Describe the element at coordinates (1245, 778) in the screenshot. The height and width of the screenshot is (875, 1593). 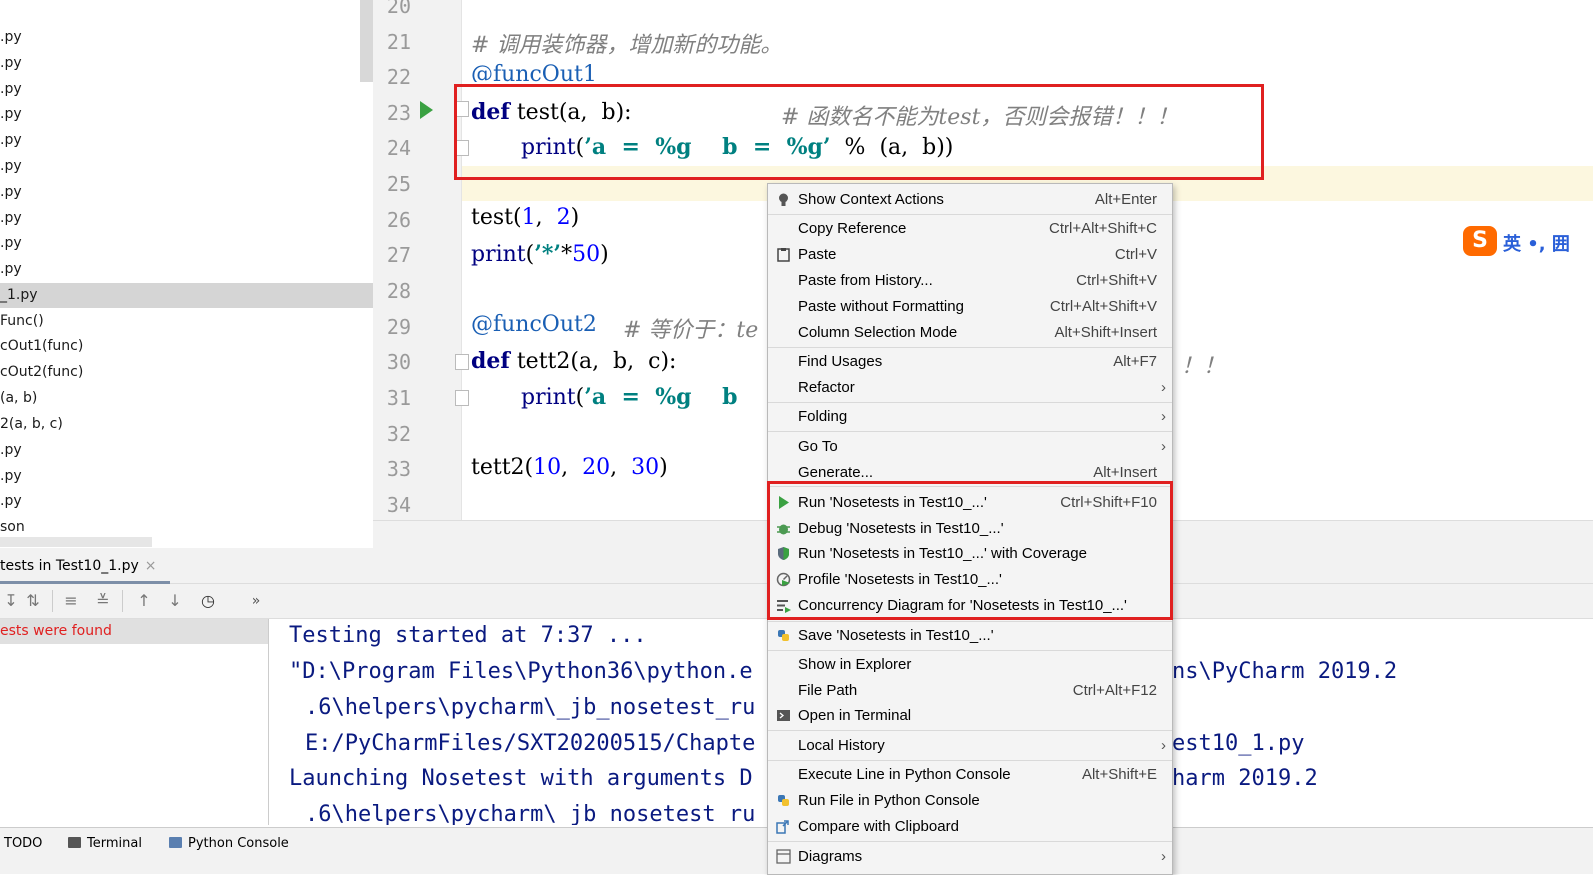
I see `console-line-tail: harm 2019.2` at that location.